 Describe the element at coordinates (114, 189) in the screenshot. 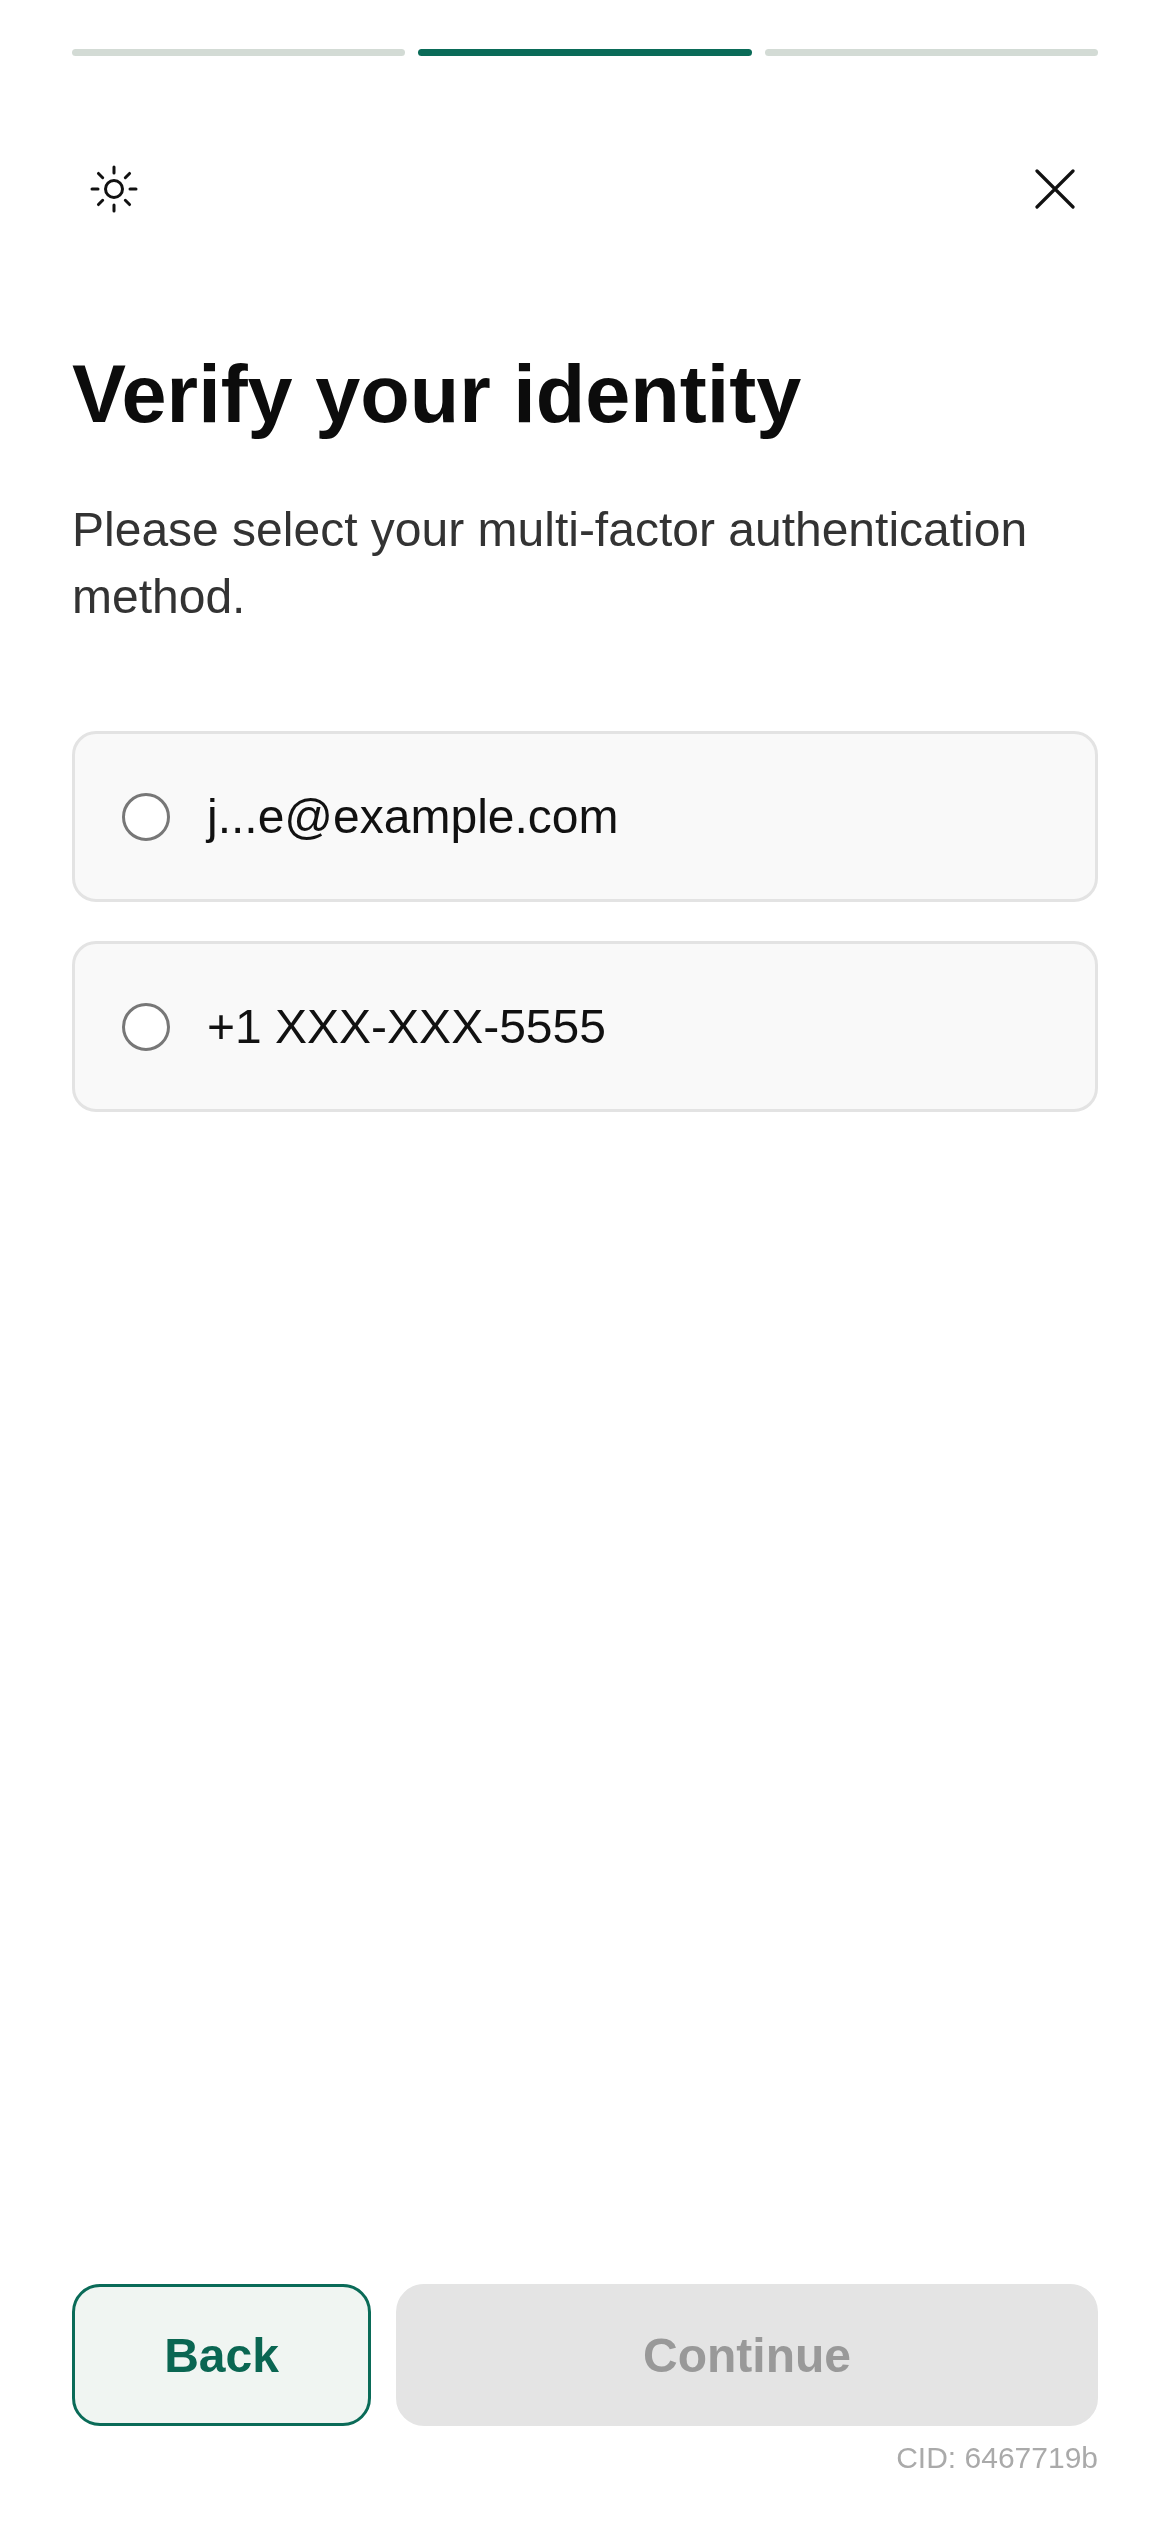

I see `sun-icon` at that location.